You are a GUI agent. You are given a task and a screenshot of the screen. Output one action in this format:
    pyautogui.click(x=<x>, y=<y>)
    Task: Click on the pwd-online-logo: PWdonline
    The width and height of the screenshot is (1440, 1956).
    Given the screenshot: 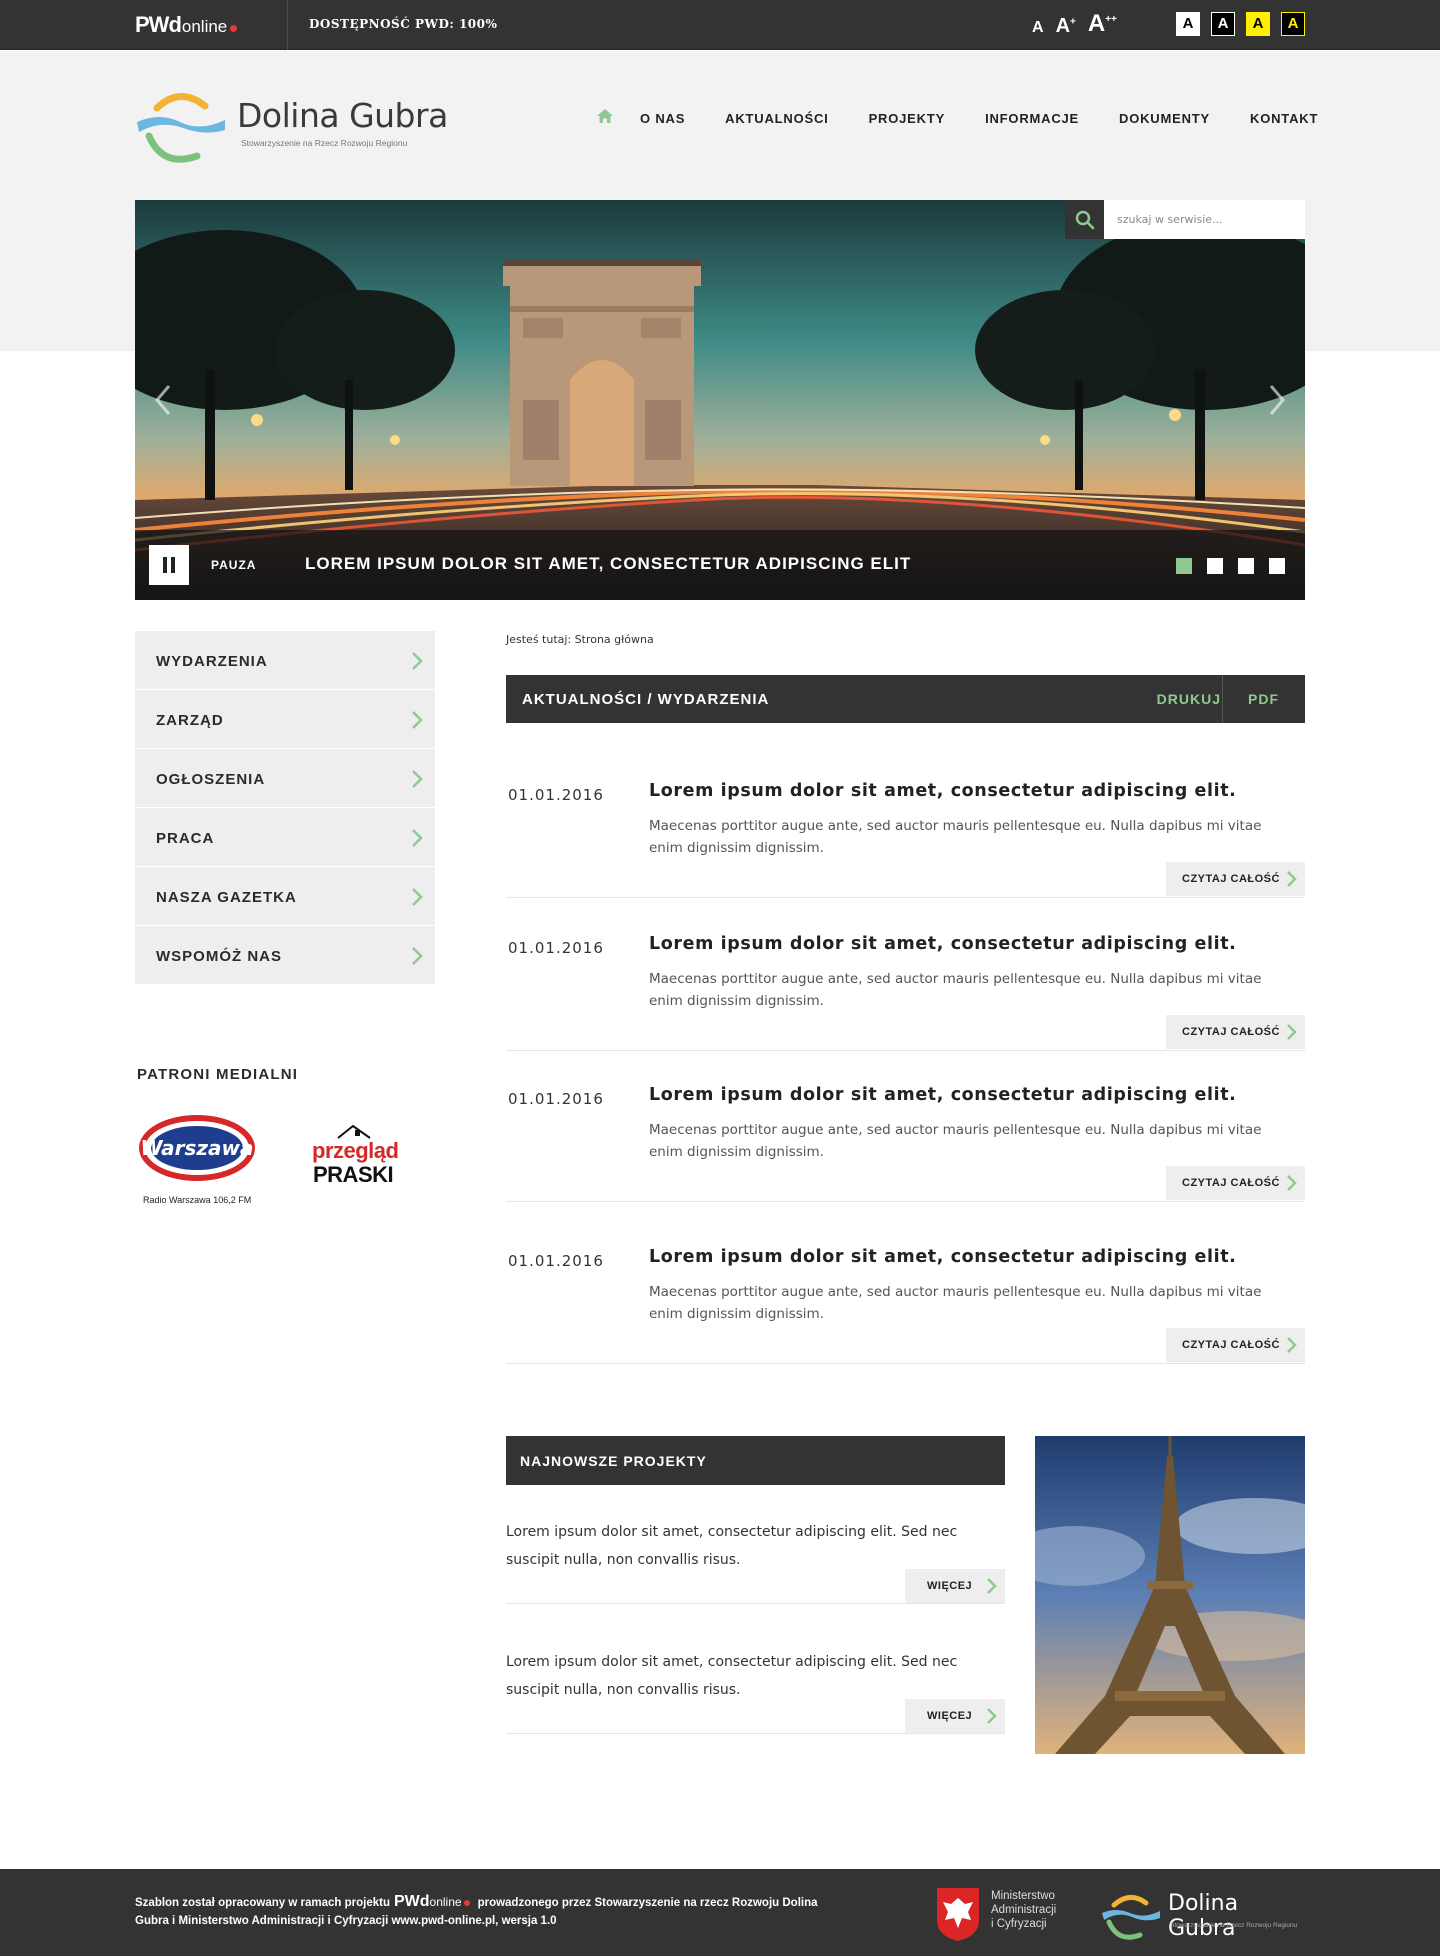 What is the action you would take?
    pyautogui.click(x=186, y=25)
    